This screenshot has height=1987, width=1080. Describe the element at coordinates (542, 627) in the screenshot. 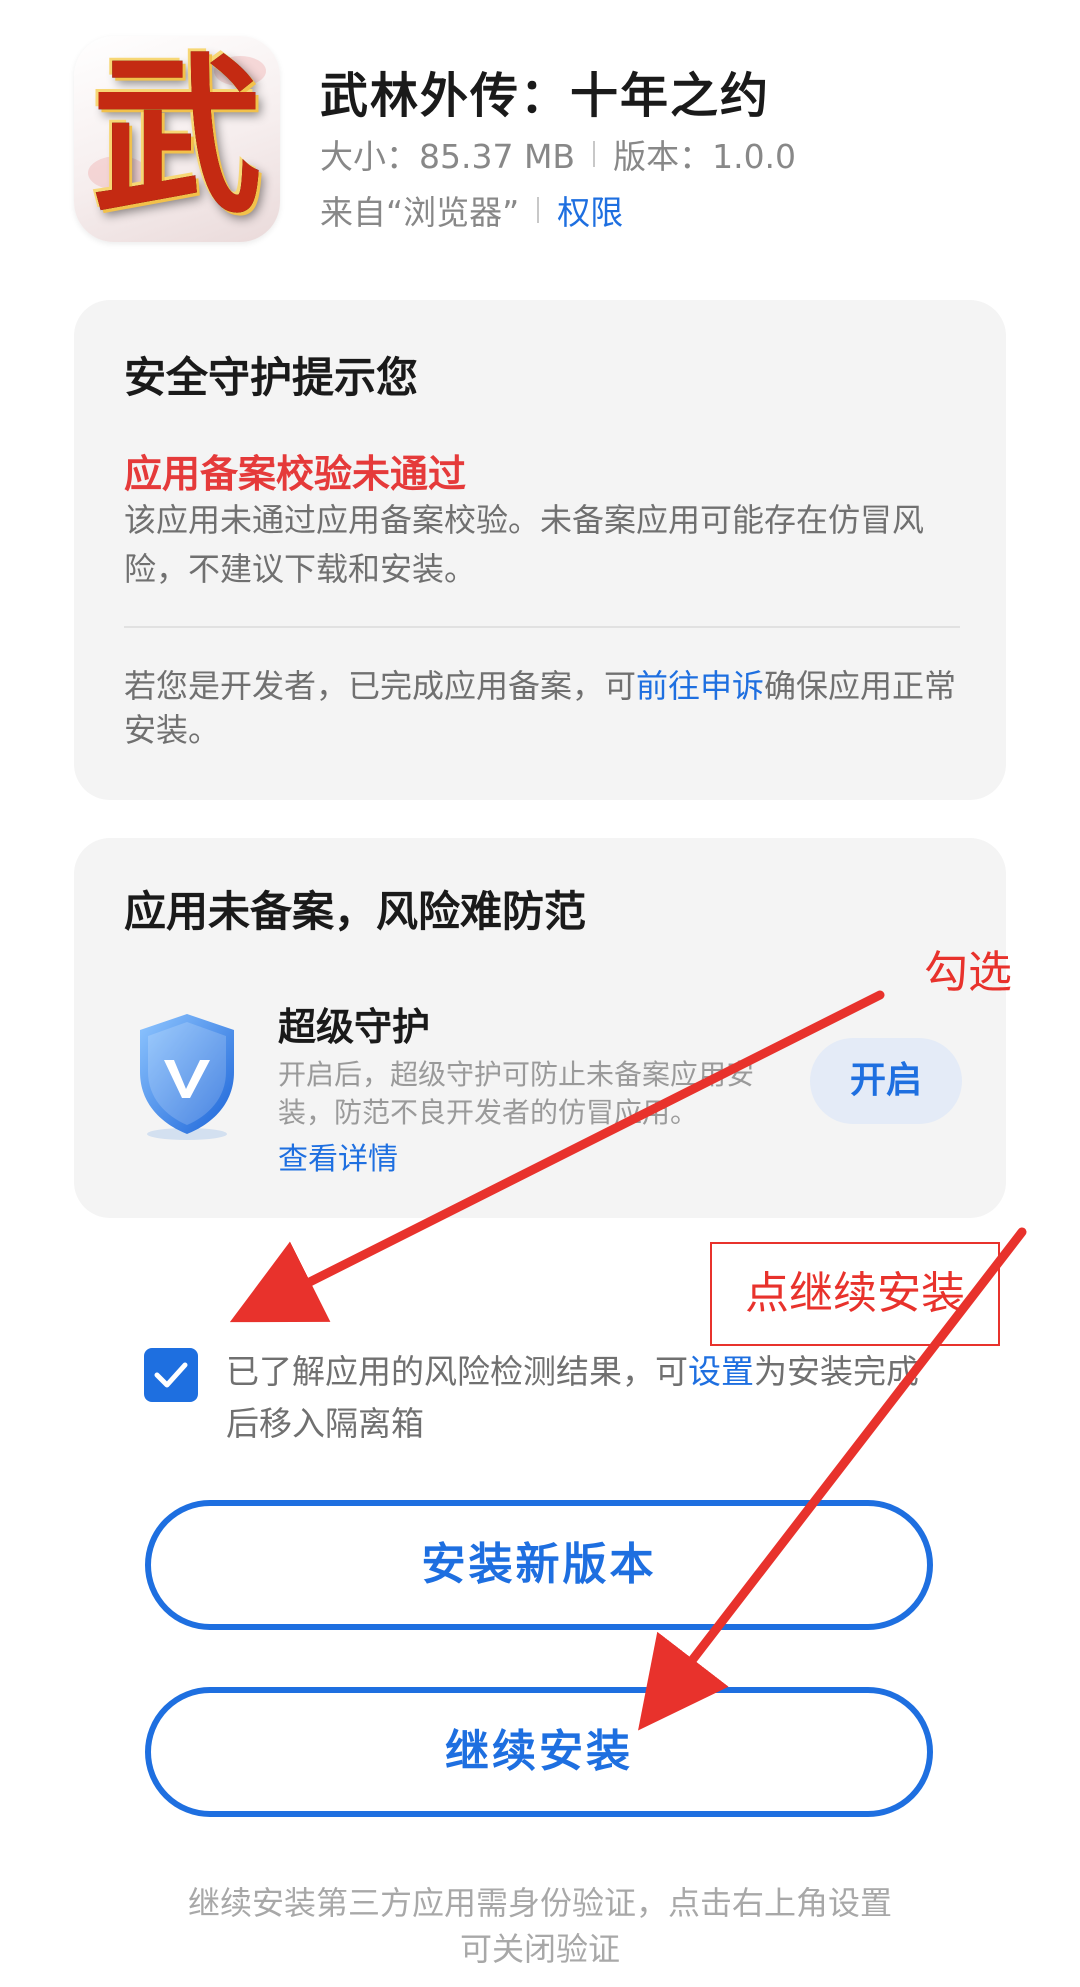

I see `card-divider` at that location.